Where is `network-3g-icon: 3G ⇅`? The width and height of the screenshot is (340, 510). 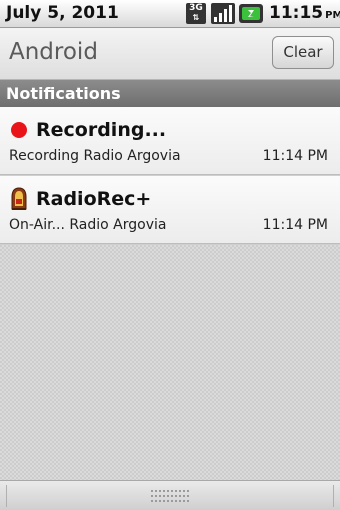 network-3g-icon: 3G ⇅ is located at coordinates (196, 13).